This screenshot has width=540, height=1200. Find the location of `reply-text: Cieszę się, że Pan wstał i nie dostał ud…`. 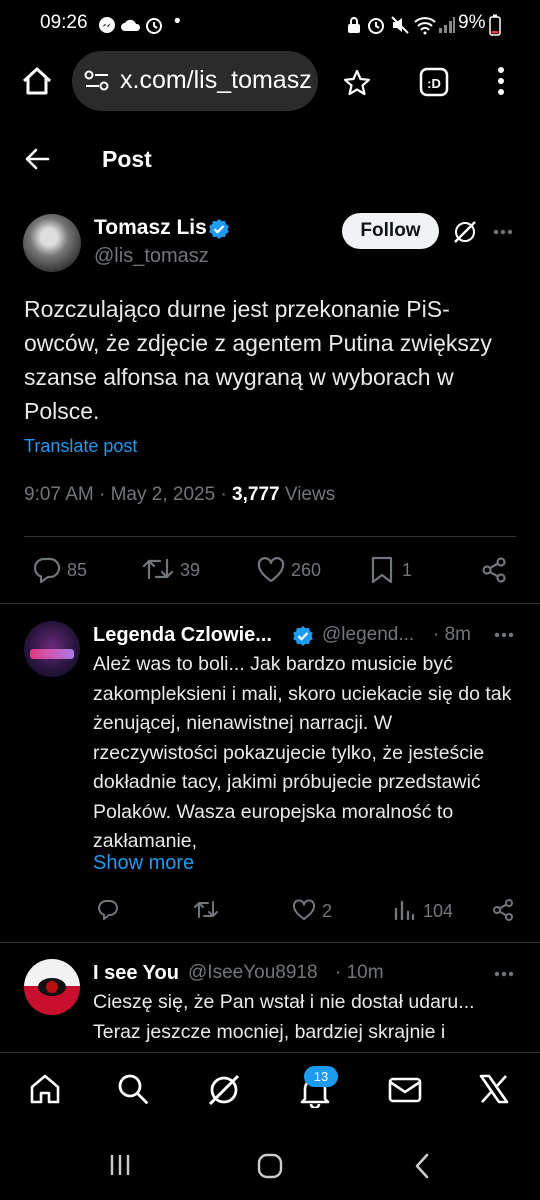

reply-text: Cieszę się, że Pan wstał i nie dostał ud… is located at coordinates (284, 1017).